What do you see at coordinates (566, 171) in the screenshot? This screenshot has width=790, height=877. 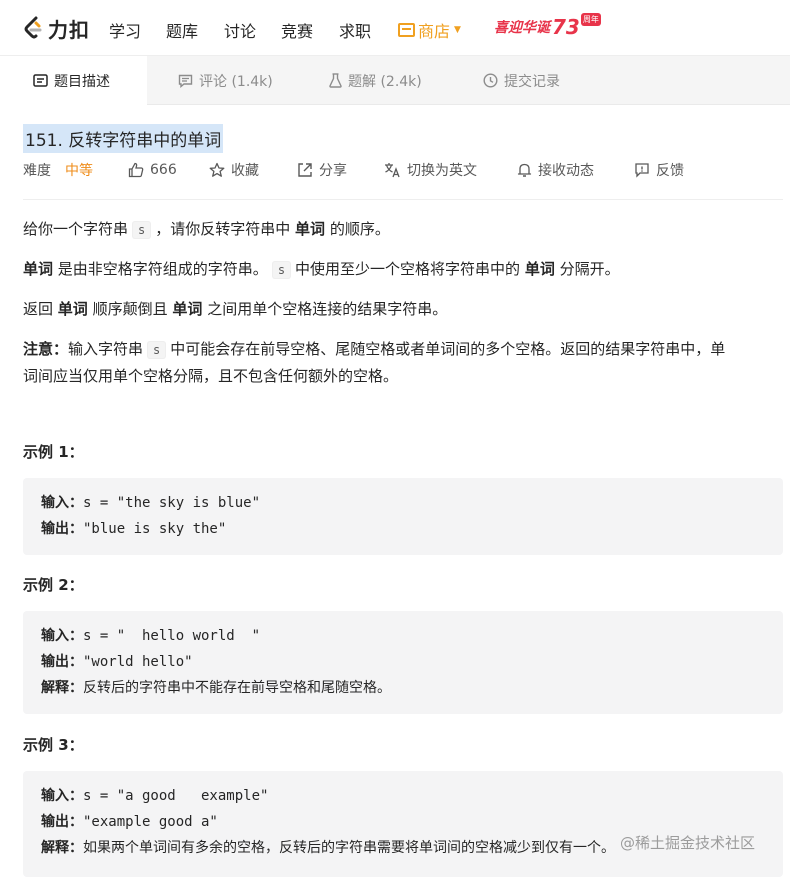 I see `subscribe-label: 接收动态` at bounding box center [566, 171].